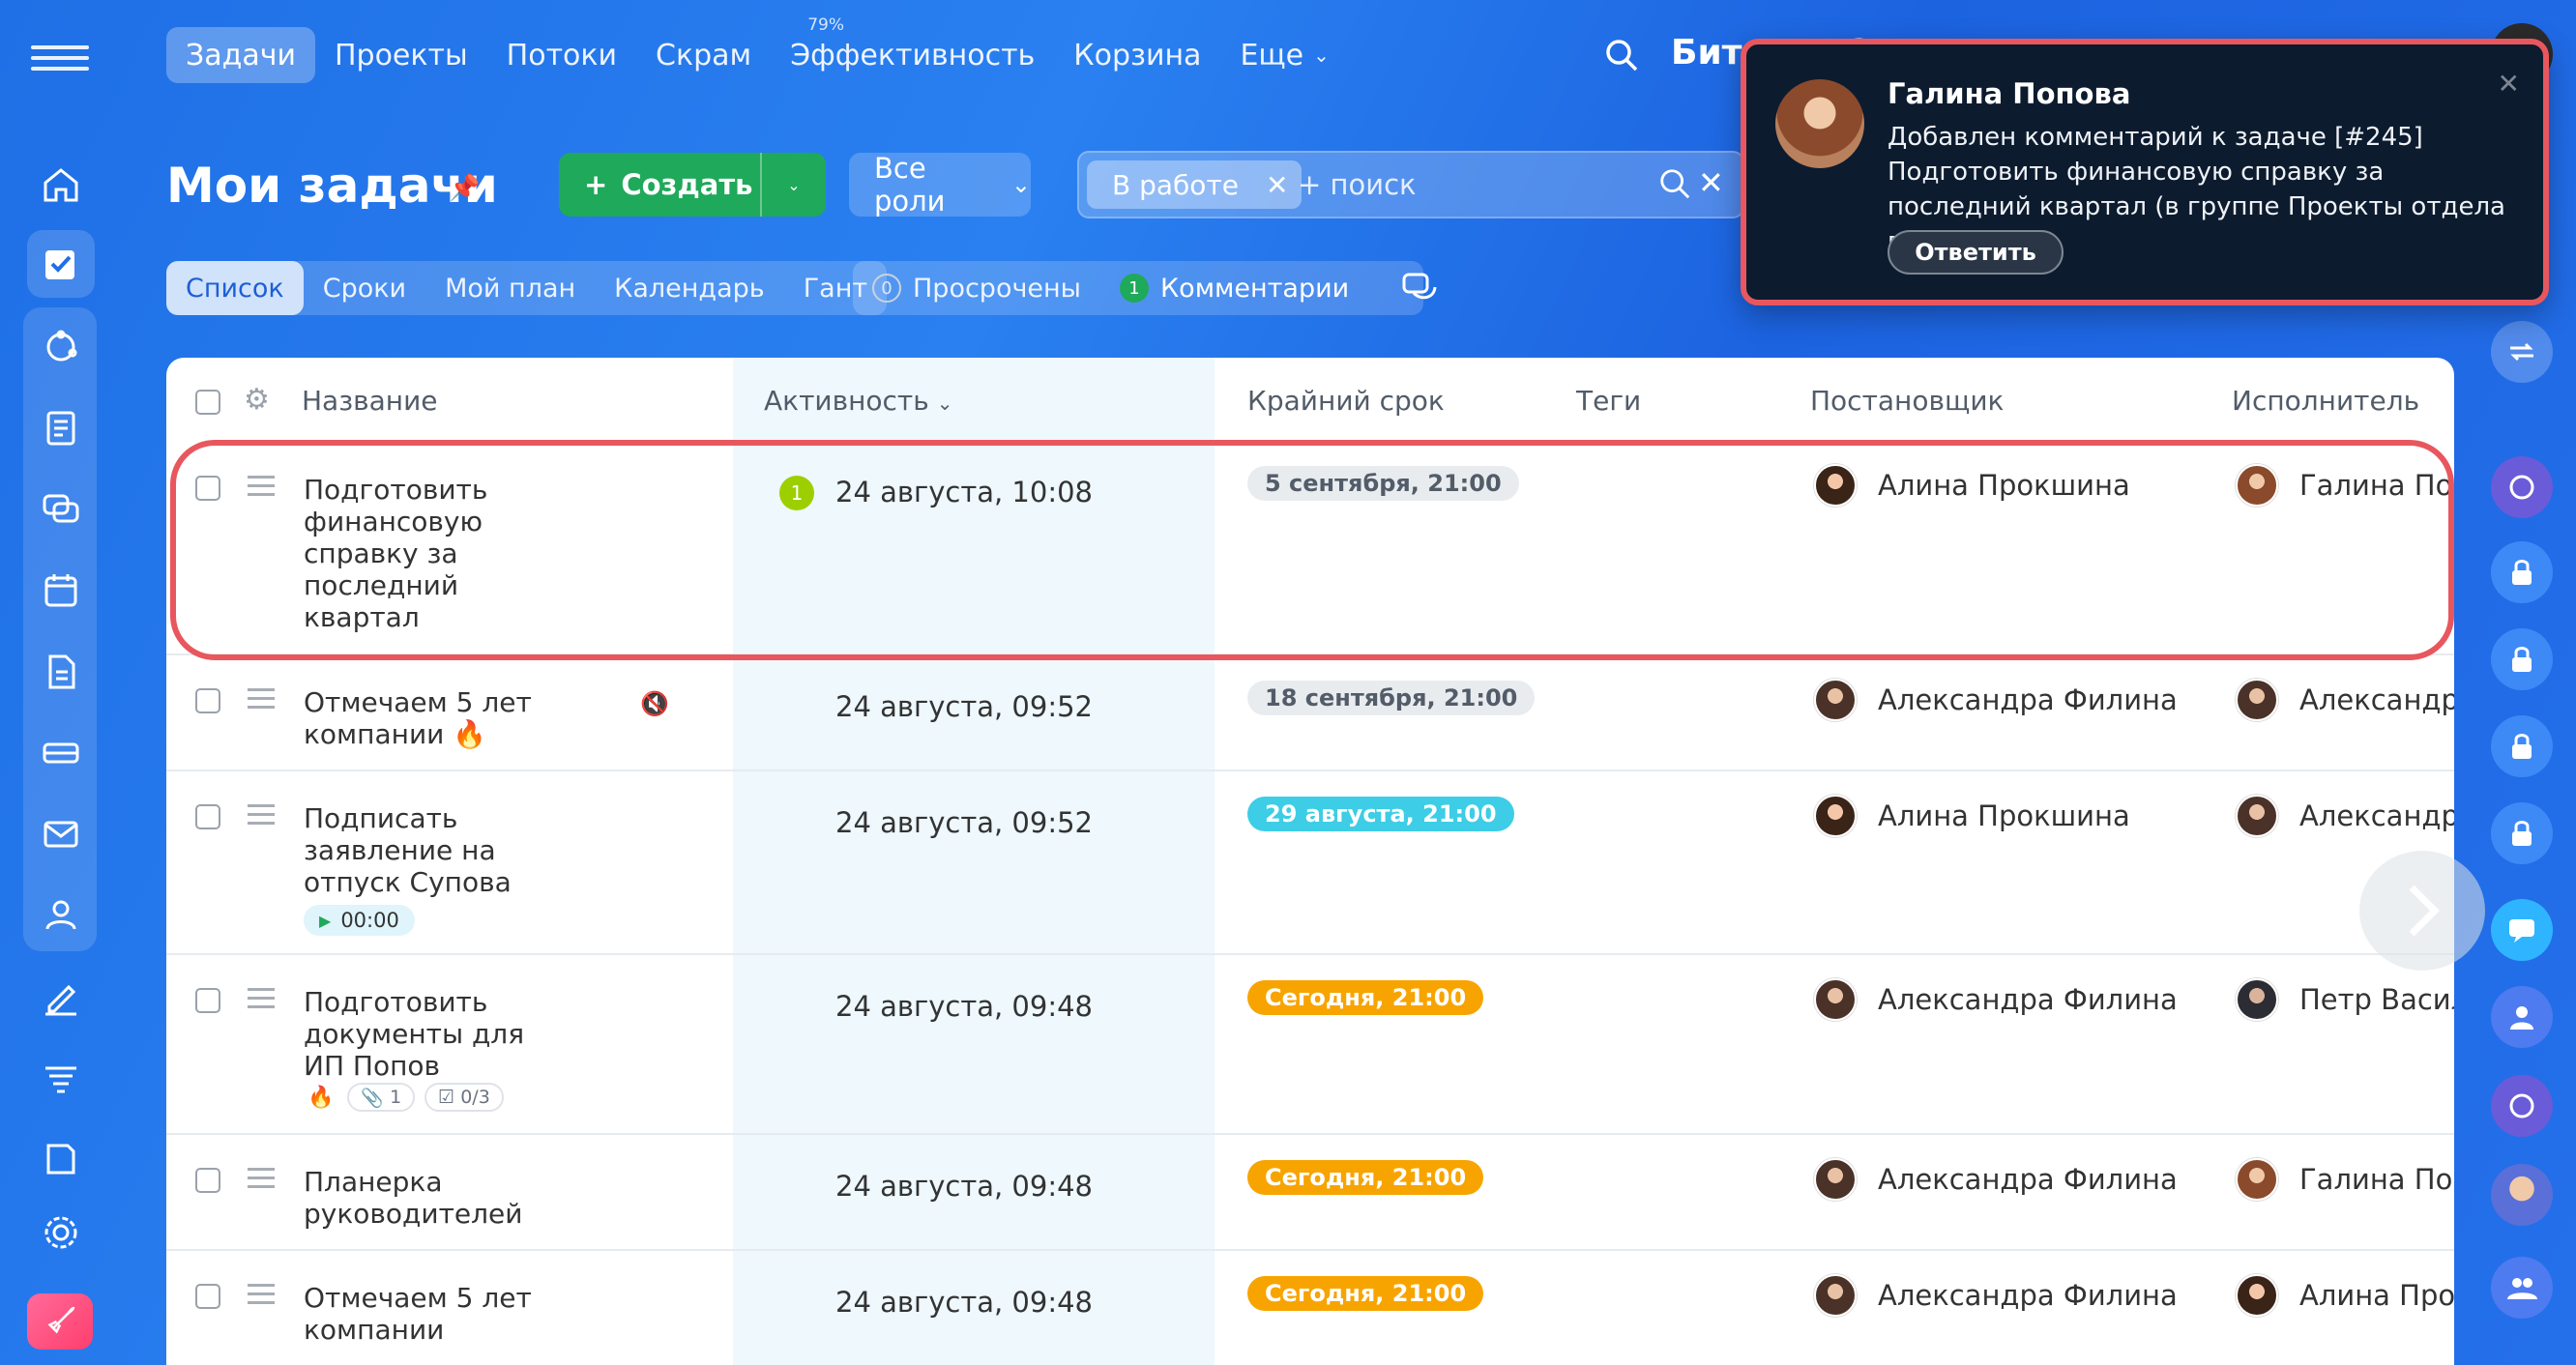 This screenshot has height=1365, width=2576. I want to click on filter-search: В работе ✕ + поиск ✕, so click(1410, 184).